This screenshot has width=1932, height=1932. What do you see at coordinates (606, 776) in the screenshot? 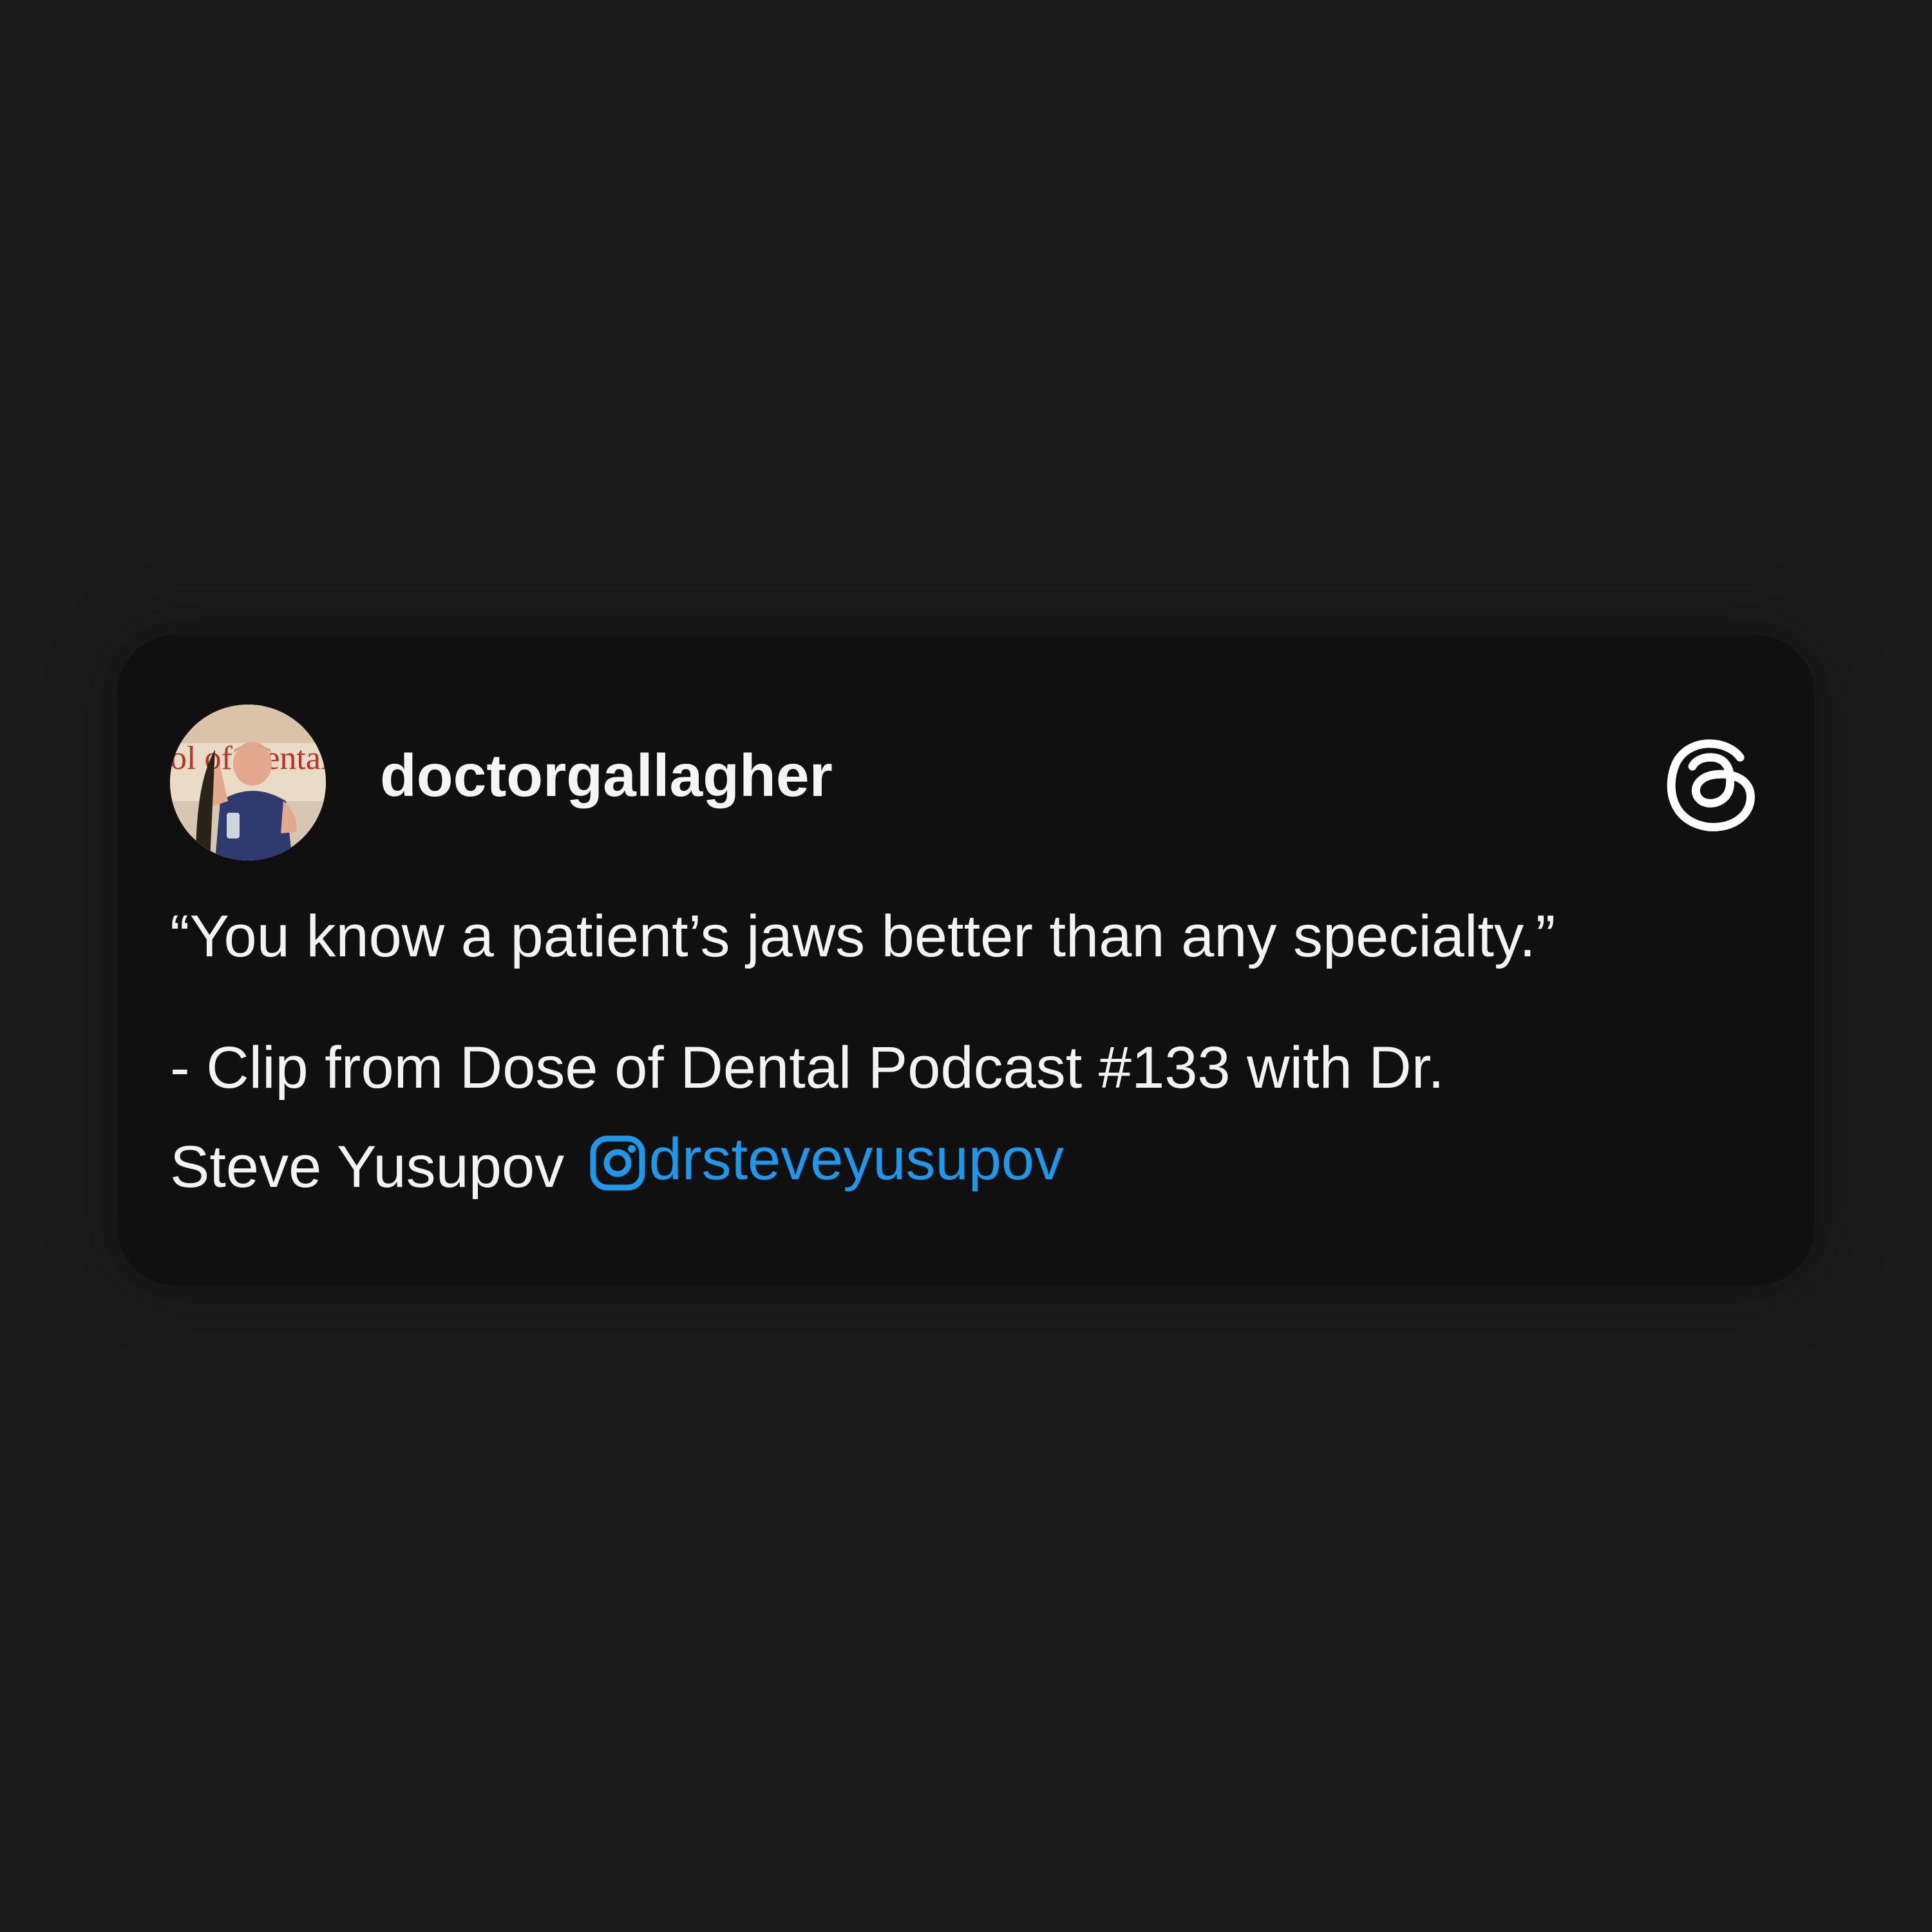
I see `username: doctorgallagher` at bounding box center [606, 776].